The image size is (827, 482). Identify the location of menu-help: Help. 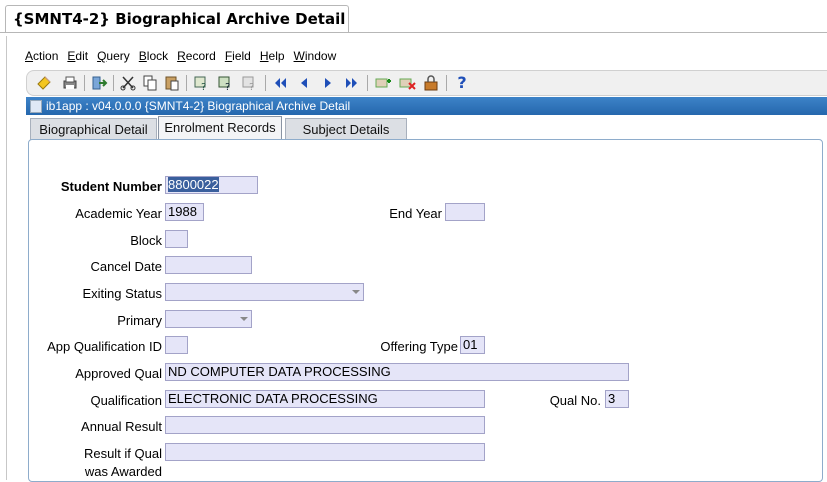
(272, 58).